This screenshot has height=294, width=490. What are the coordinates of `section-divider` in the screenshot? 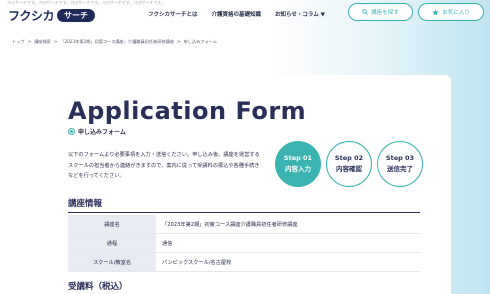 It's located at (244, 212).